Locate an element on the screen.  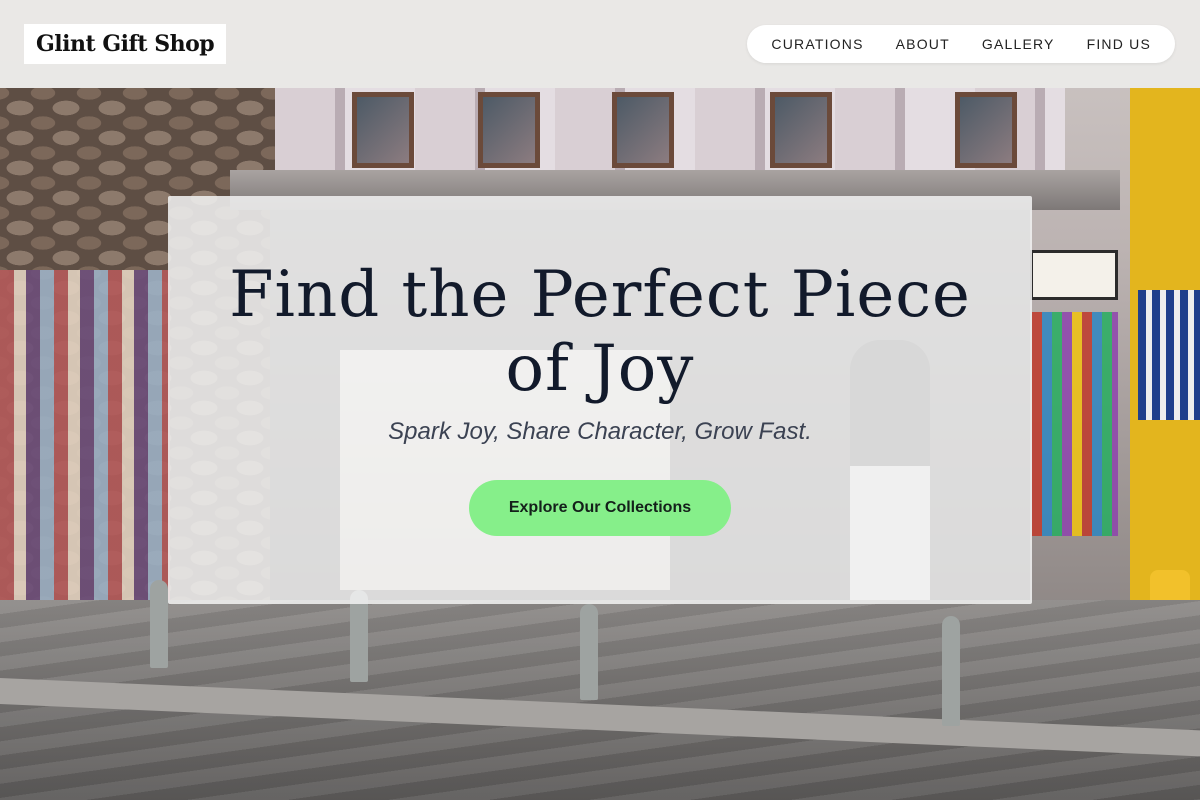
storefront-sign is located at coordinates (1074, 275).